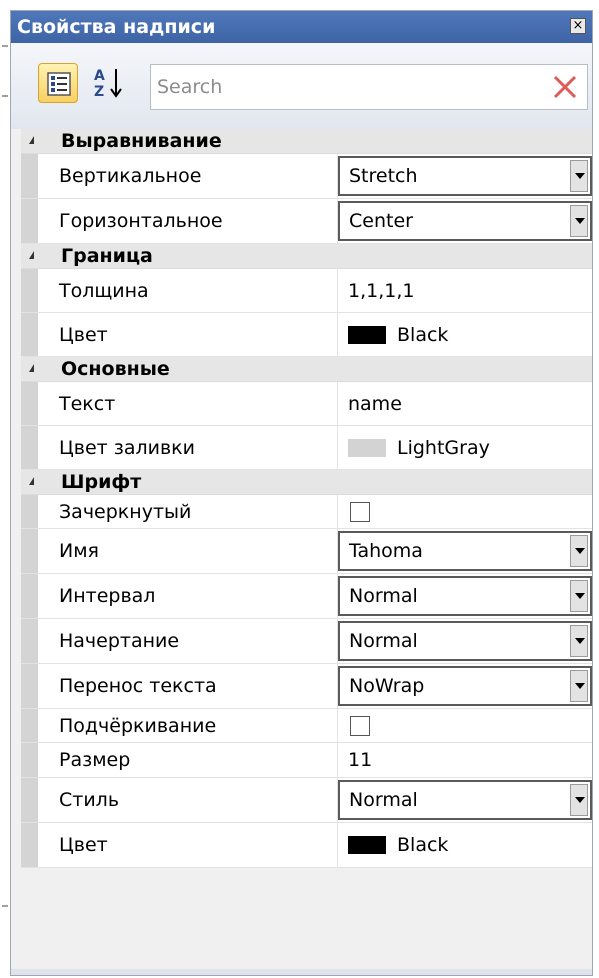 Image resolution: width=599 pixels, height=978 pixels. What do you see at coordinates (381, 291) in the screenshot?
I see `thickness-value: 1,1,1,1` at bounding box center [381, 291].